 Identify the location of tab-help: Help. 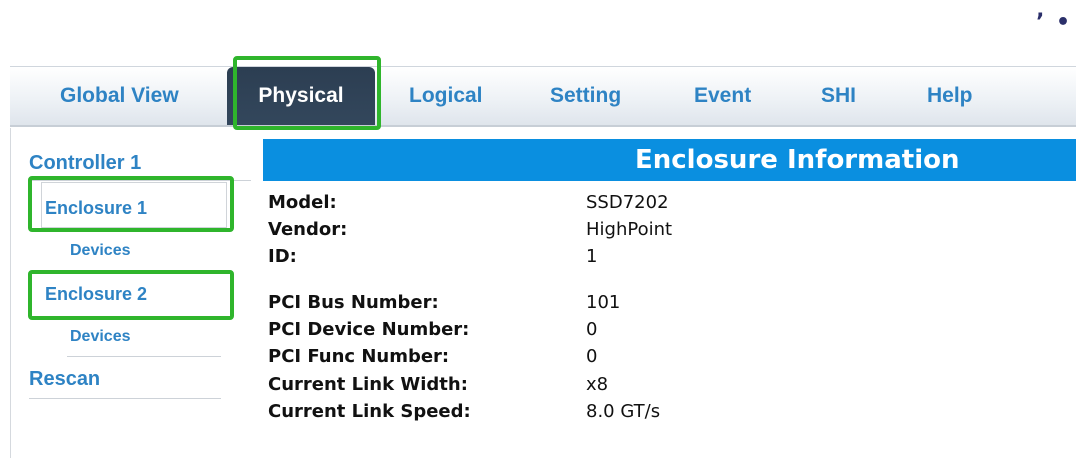
(950, 96).